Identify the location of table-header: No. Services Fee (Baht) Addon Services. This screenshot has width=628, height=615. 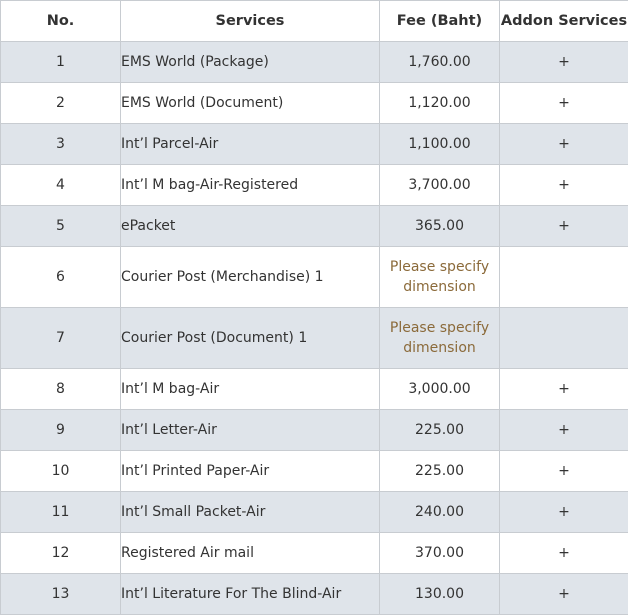
(314, 21).